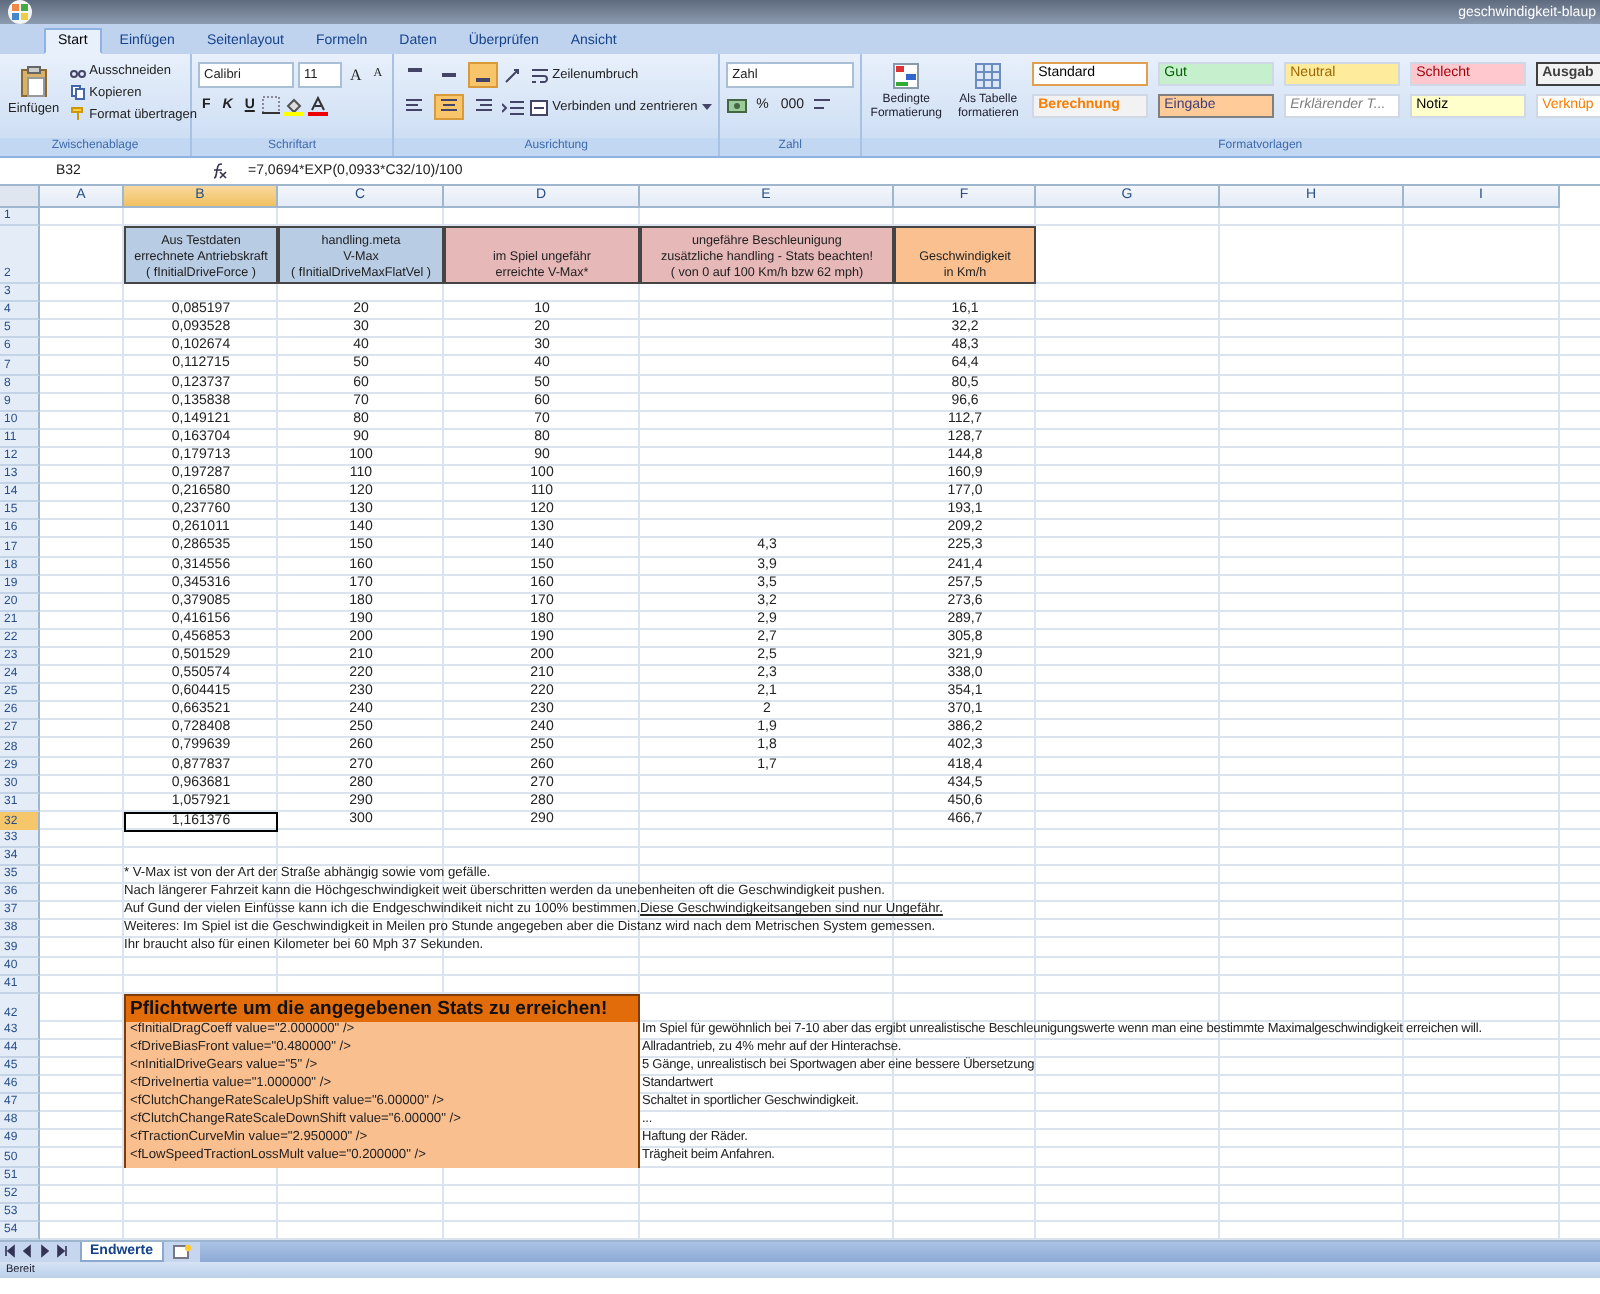 This screenshot has width=1600, height=1294. I want to click on decimal-icon, so click(822, 105).